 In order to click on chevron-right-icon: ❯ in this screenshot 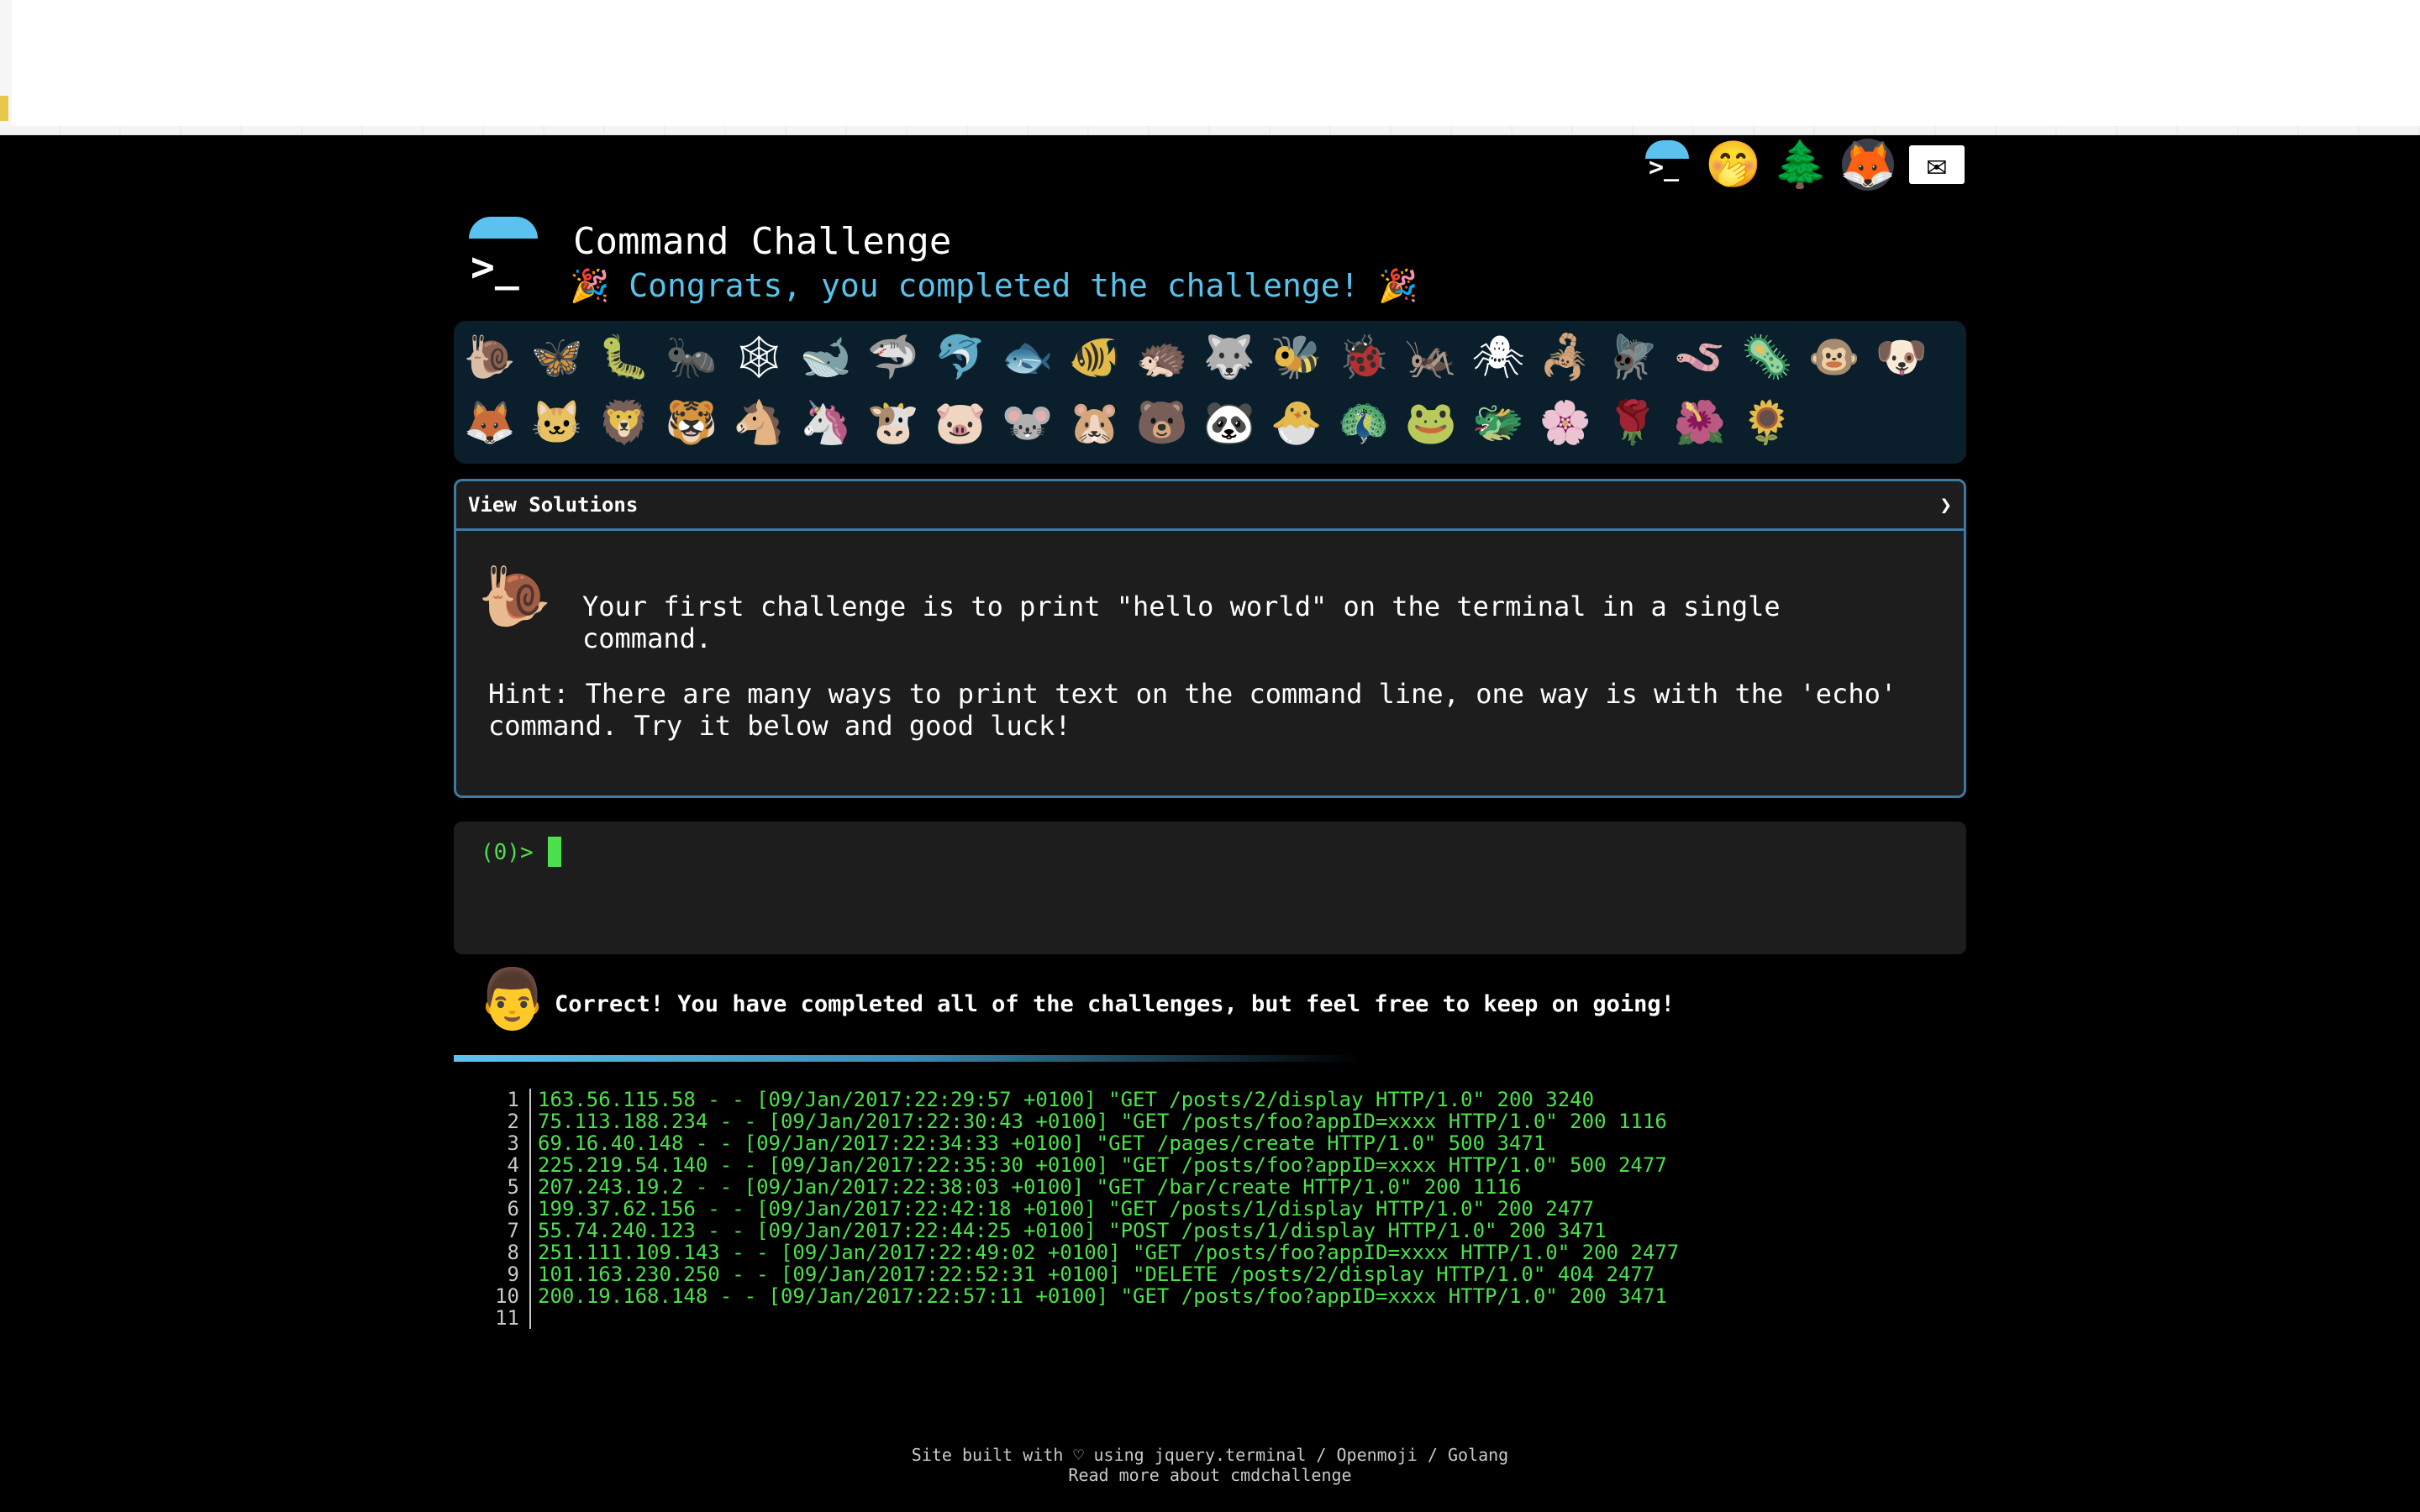, I will do `click(1945, 505)`.